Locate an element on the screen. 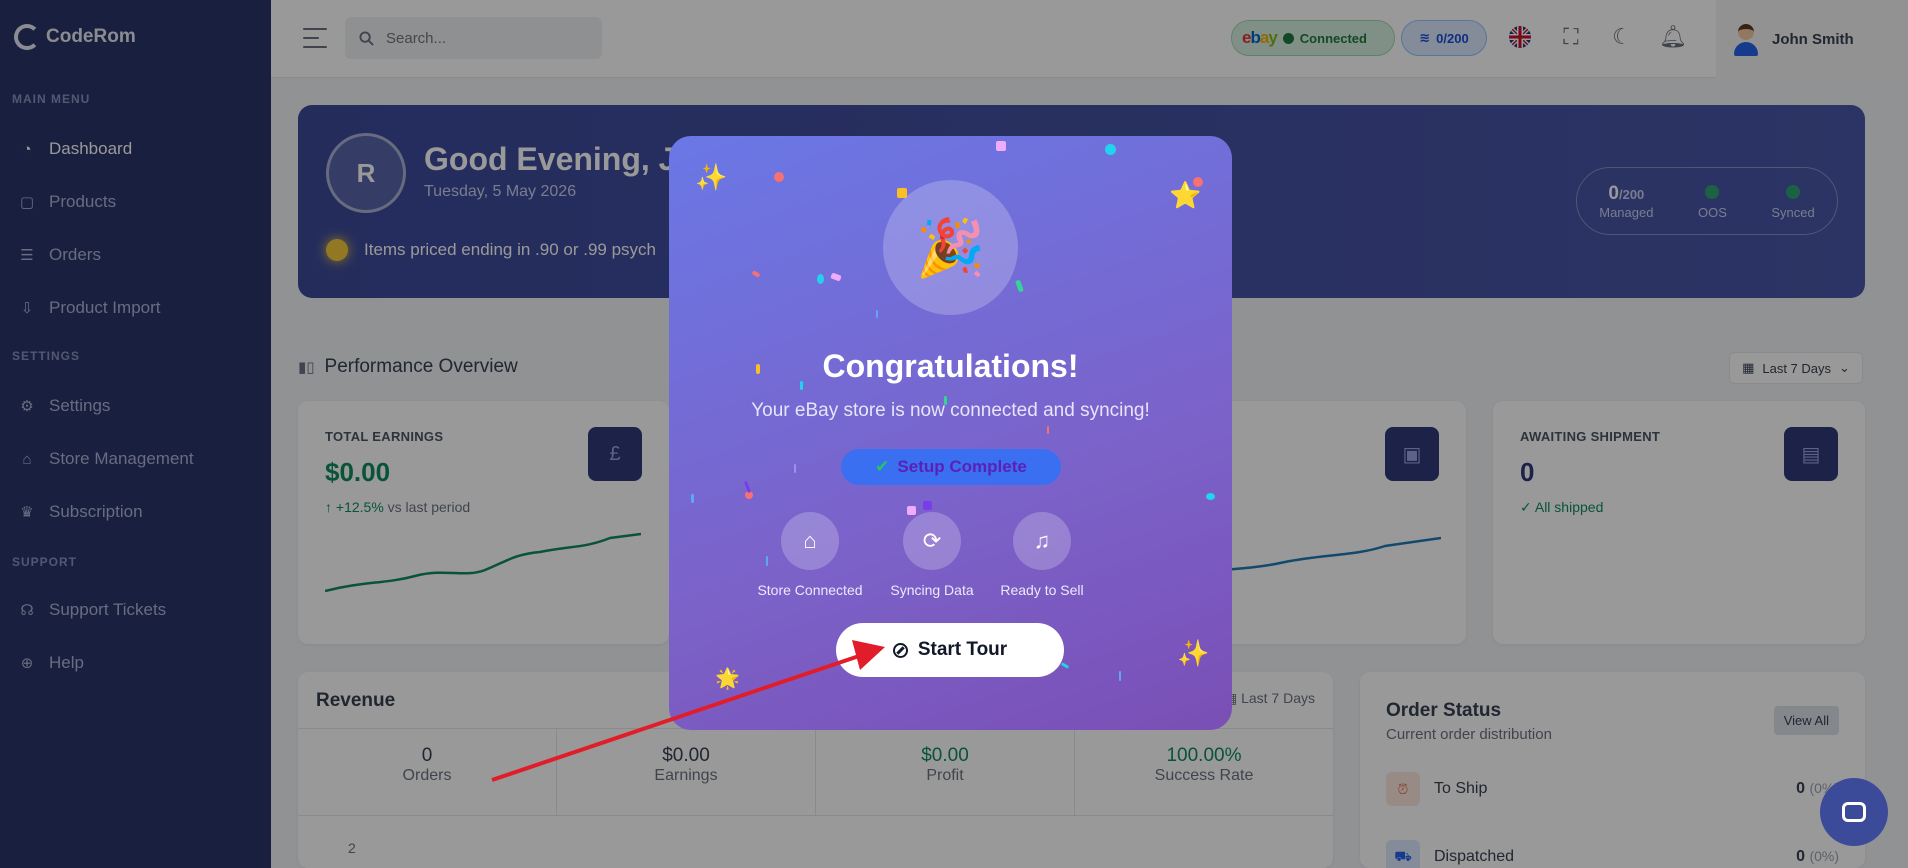 The image size is (1908, 868). setup-complete-badge: ✔ Setup Complete is located at coordinates (951, 467).